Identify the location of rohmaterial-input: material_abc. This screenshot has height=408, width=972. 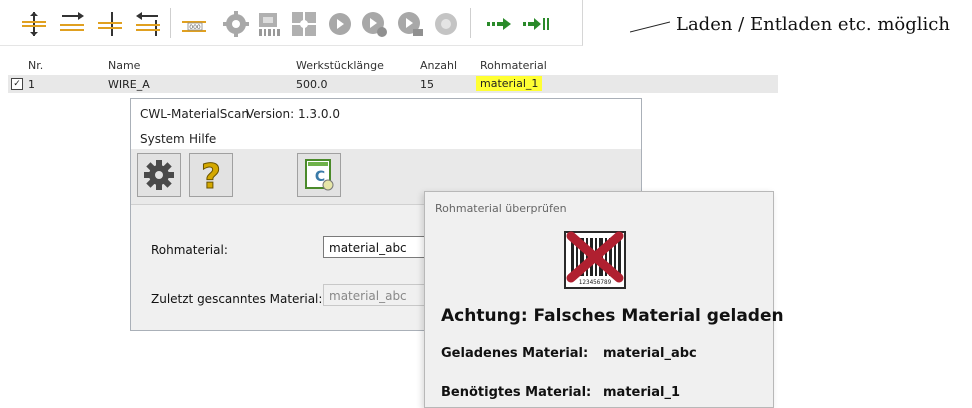
(379, 247).